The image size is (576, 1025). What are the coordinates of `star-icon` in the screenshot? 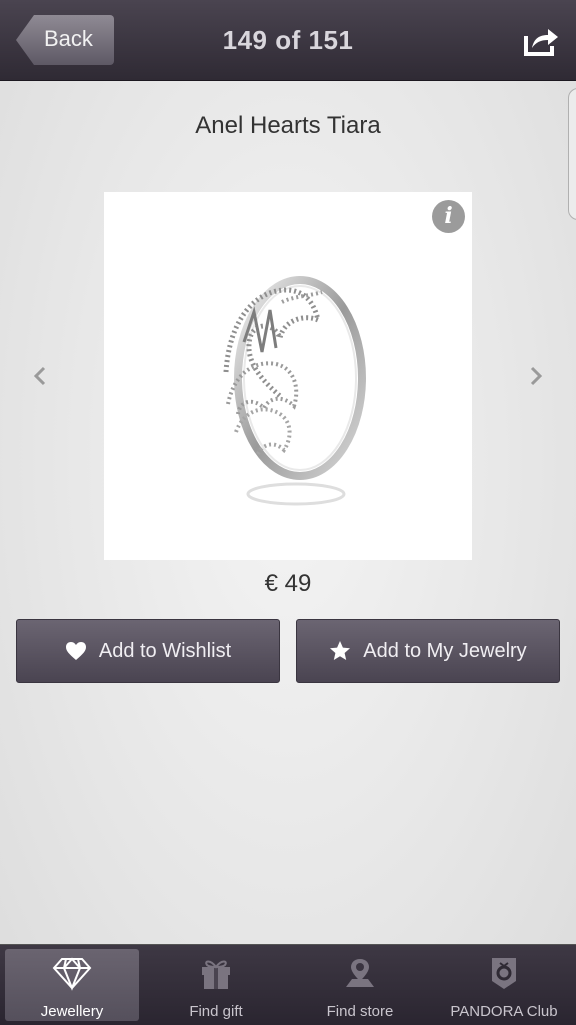 It's located at (340, 650).